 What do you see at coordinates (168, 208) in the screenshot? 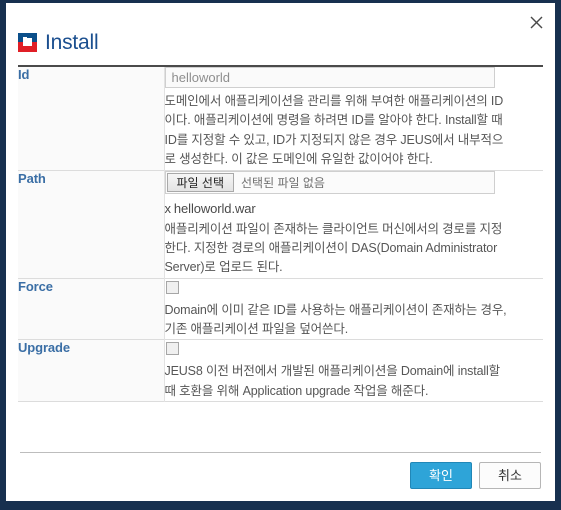
I see `remove-file-icon: x` at bounding box center [168, 208].